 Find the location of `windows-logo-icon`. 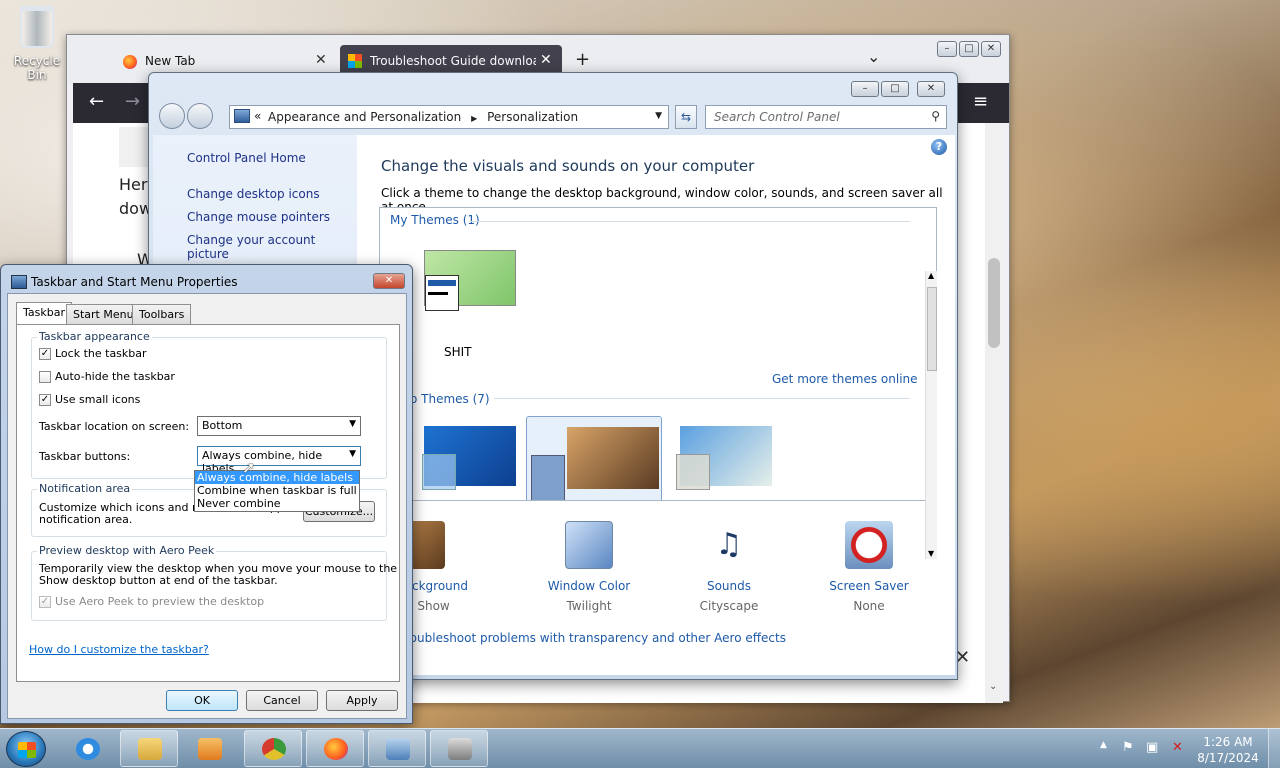

windows-logo-icon is located at coordinates (27, 750).